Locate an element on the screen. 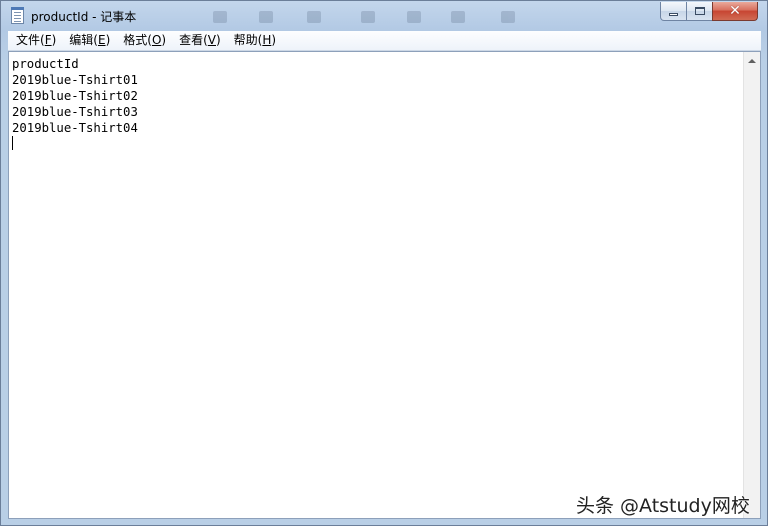 The width and height of the screenshot is (768, 526). text-line: 2019blue-Tshirt03 is located at coordinates (75, 112).